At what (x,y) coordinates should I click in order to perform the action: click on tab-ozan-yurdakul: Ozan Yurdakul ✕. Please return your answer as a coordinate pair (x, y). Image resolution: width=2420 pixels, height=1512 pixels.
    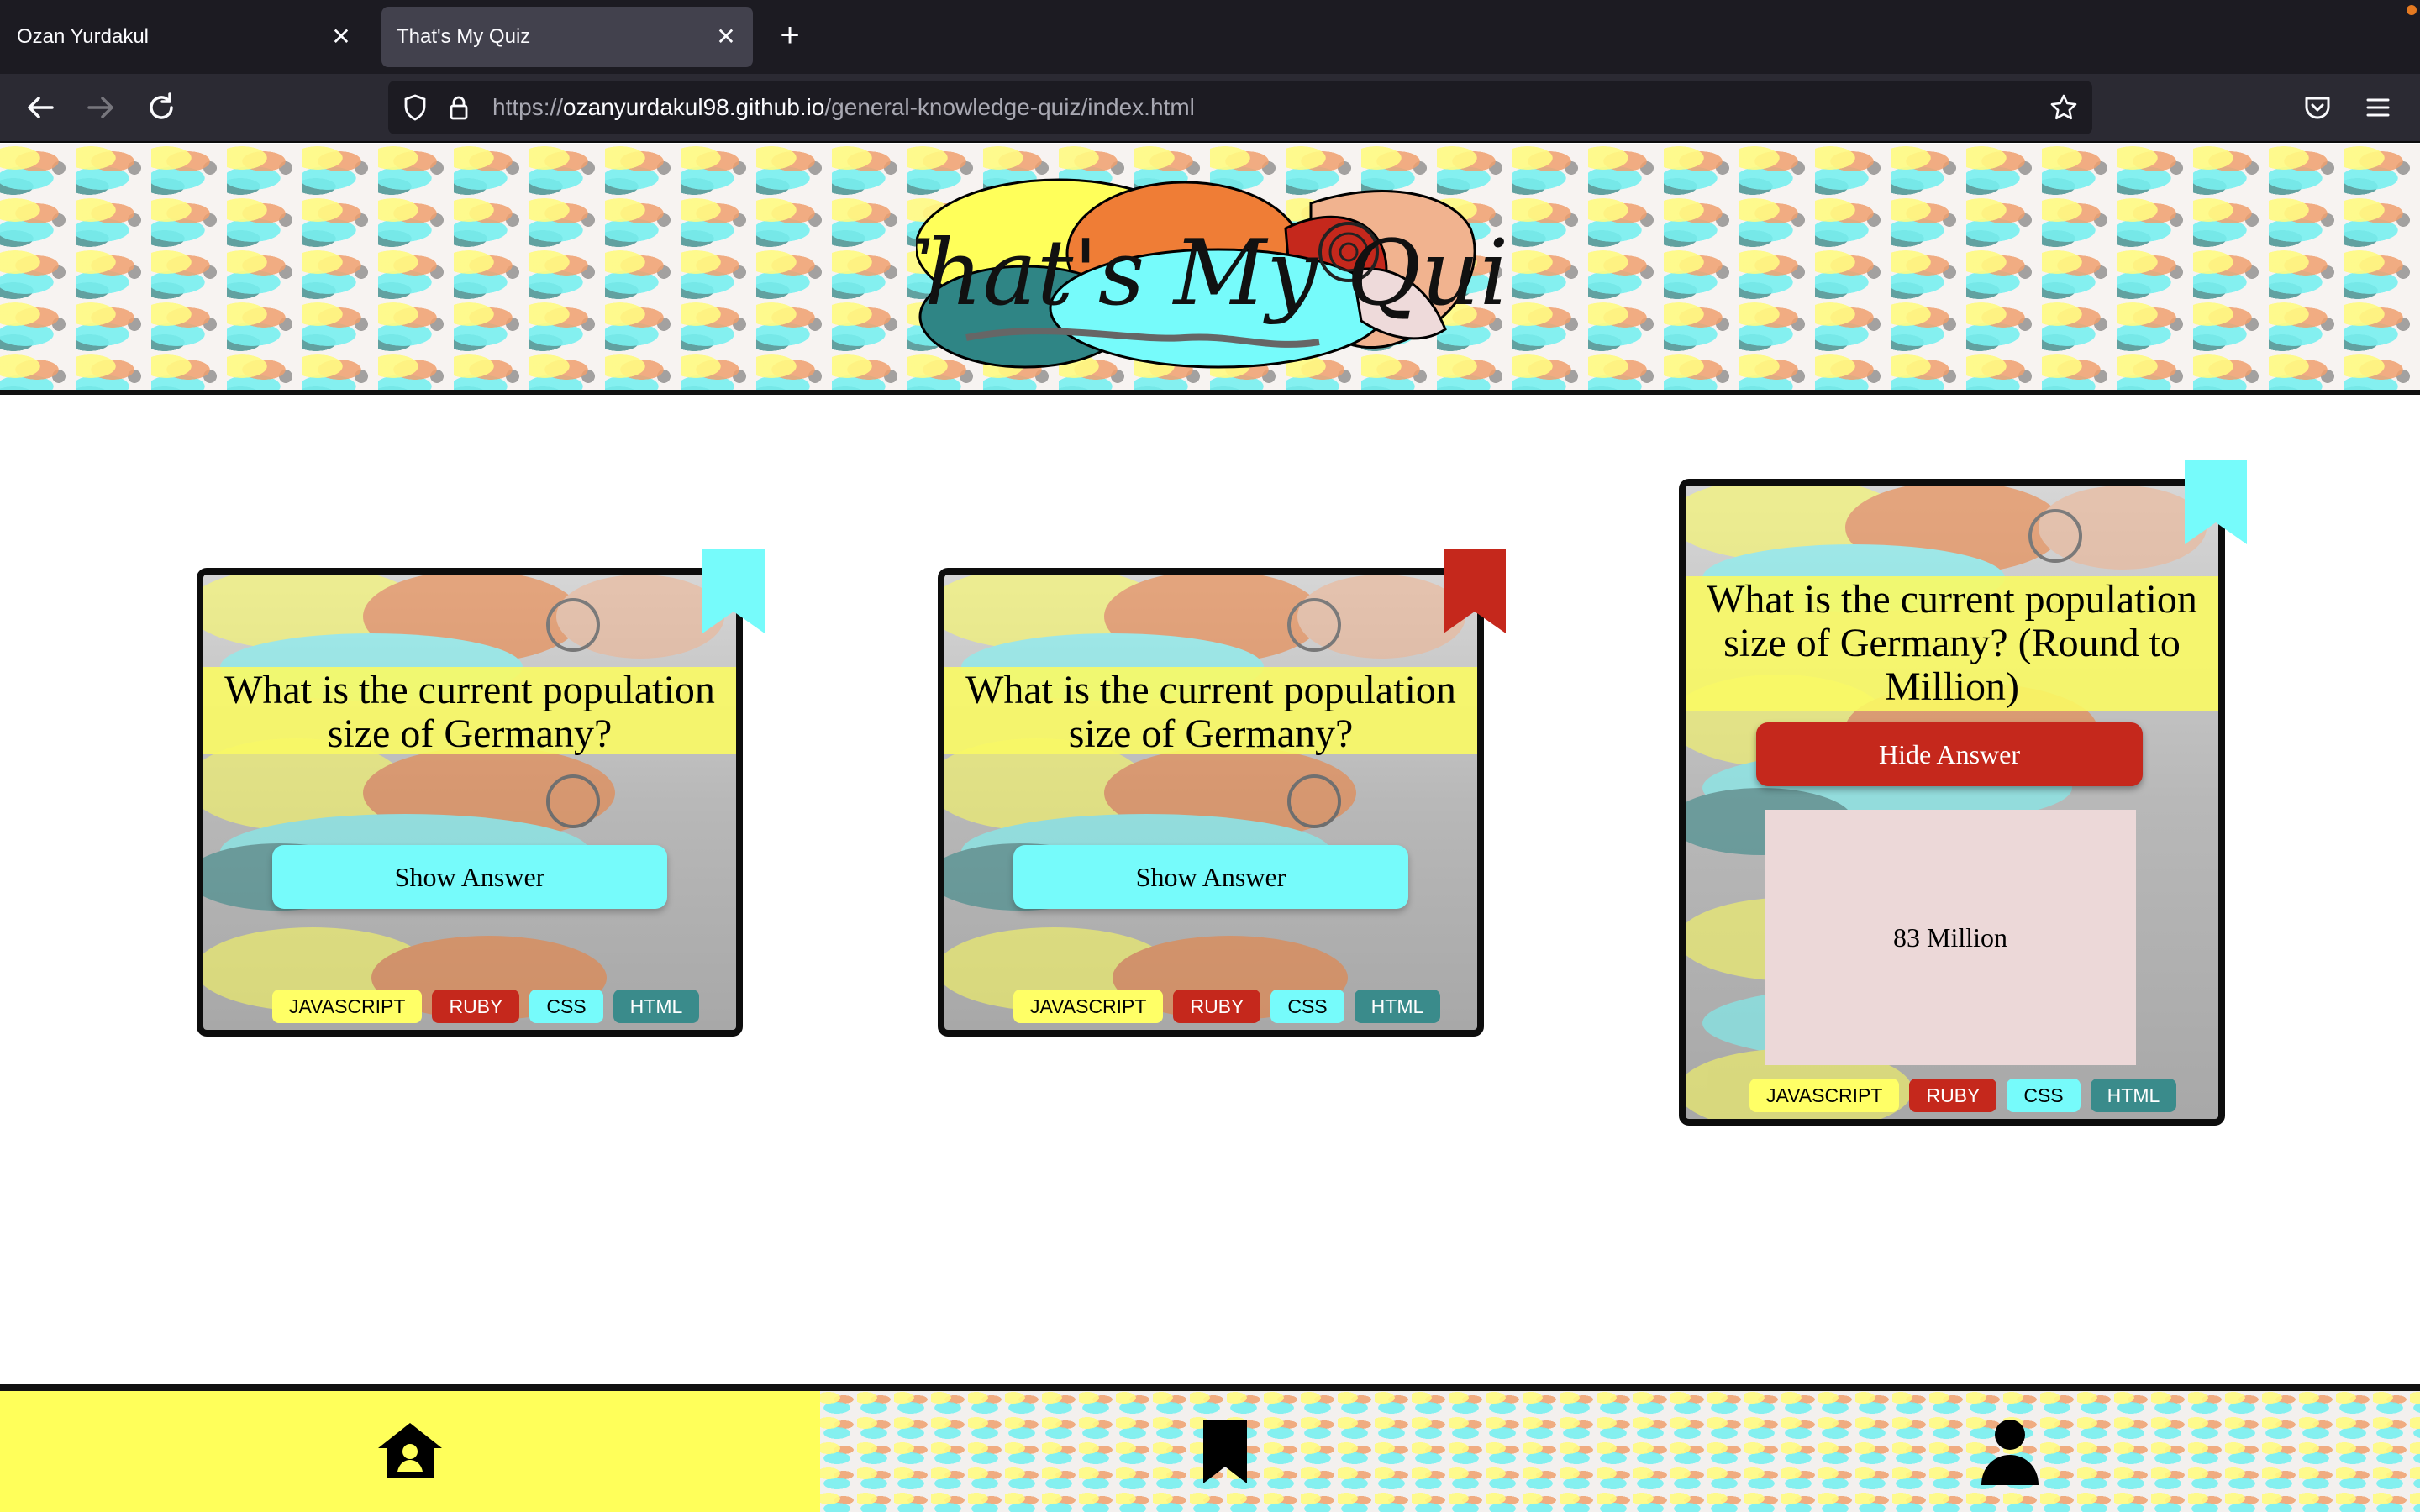
    Looking at the image, I should click on (185, 37).